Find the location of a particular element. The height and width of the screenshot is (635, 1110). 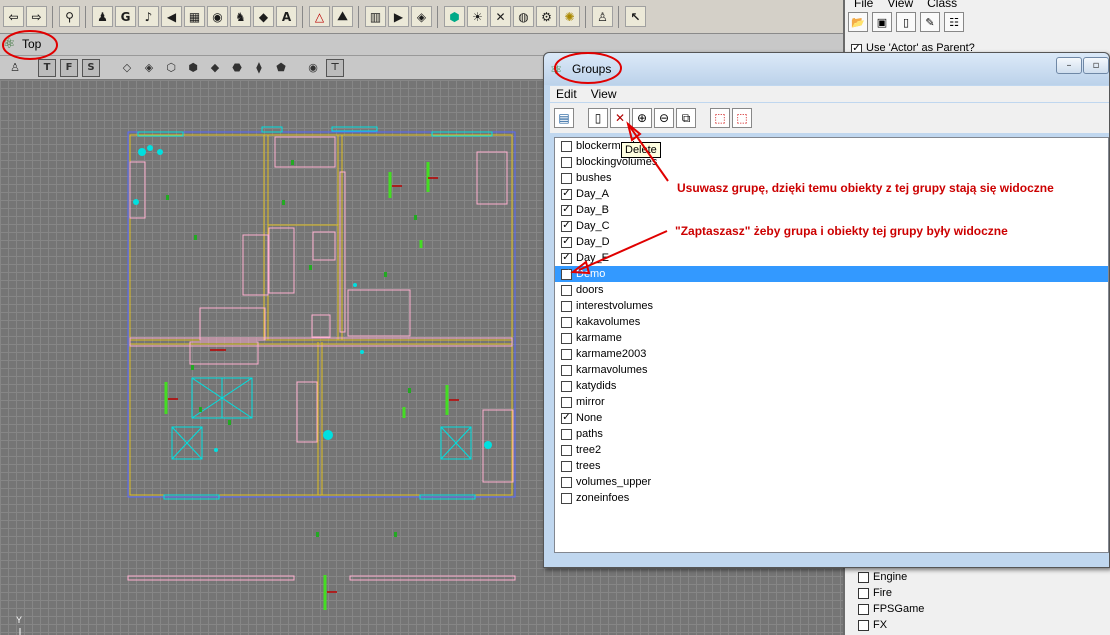

actor-icon: ♙ is located at coordinates (15, 68).